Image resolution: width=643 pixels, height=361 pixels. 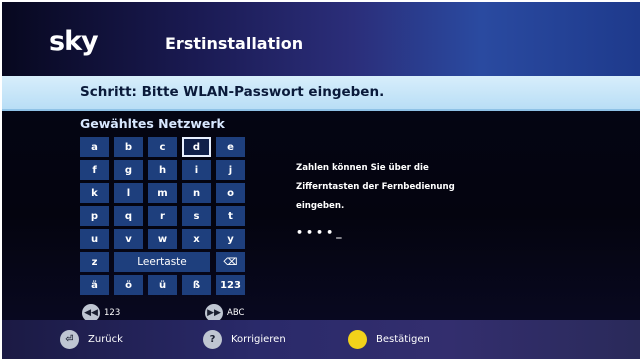 I want to click on key-space: Leertaste, so click(x=162, y=262).